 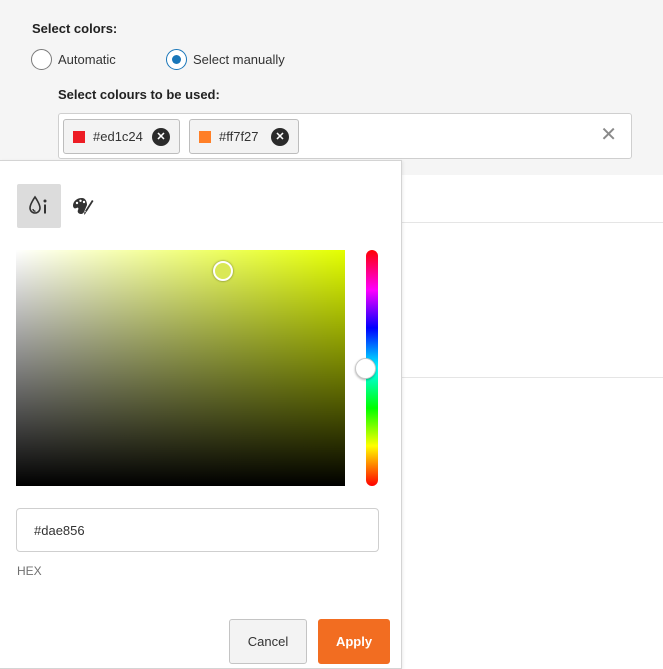 I want to click on select-colors-title: Select colors:, so click(x=75, y=28).